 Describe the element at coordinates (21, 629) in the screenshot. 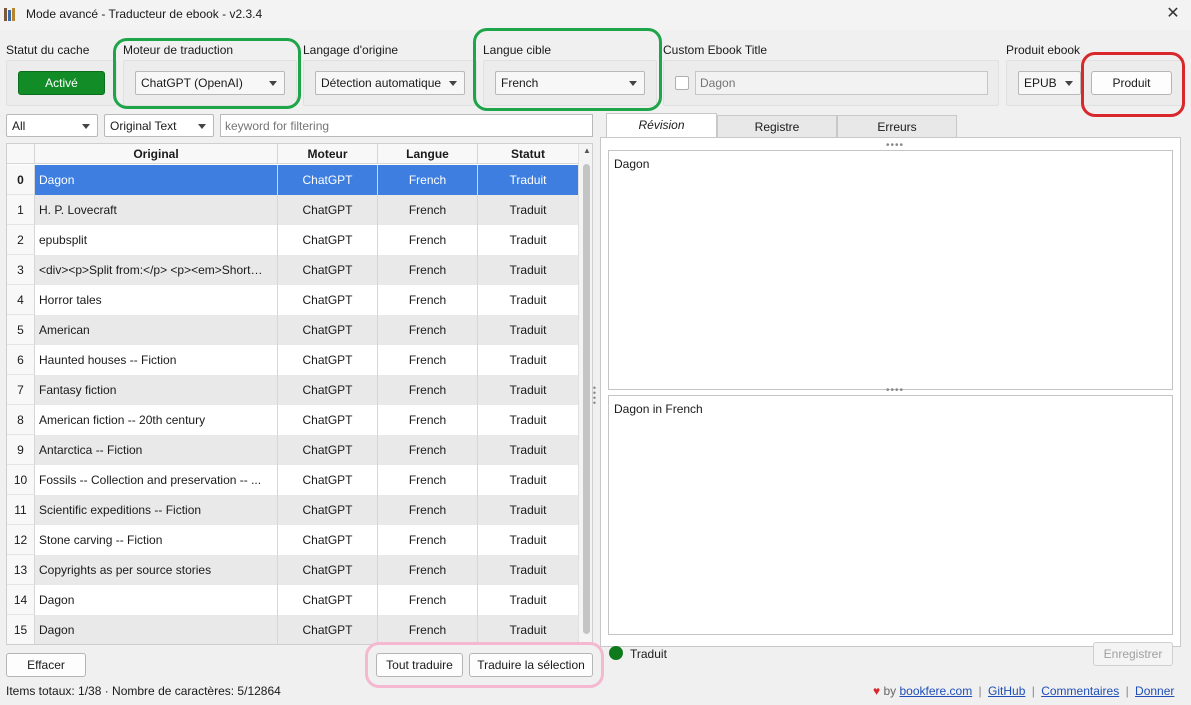

I see `row-index: 15` at that location.